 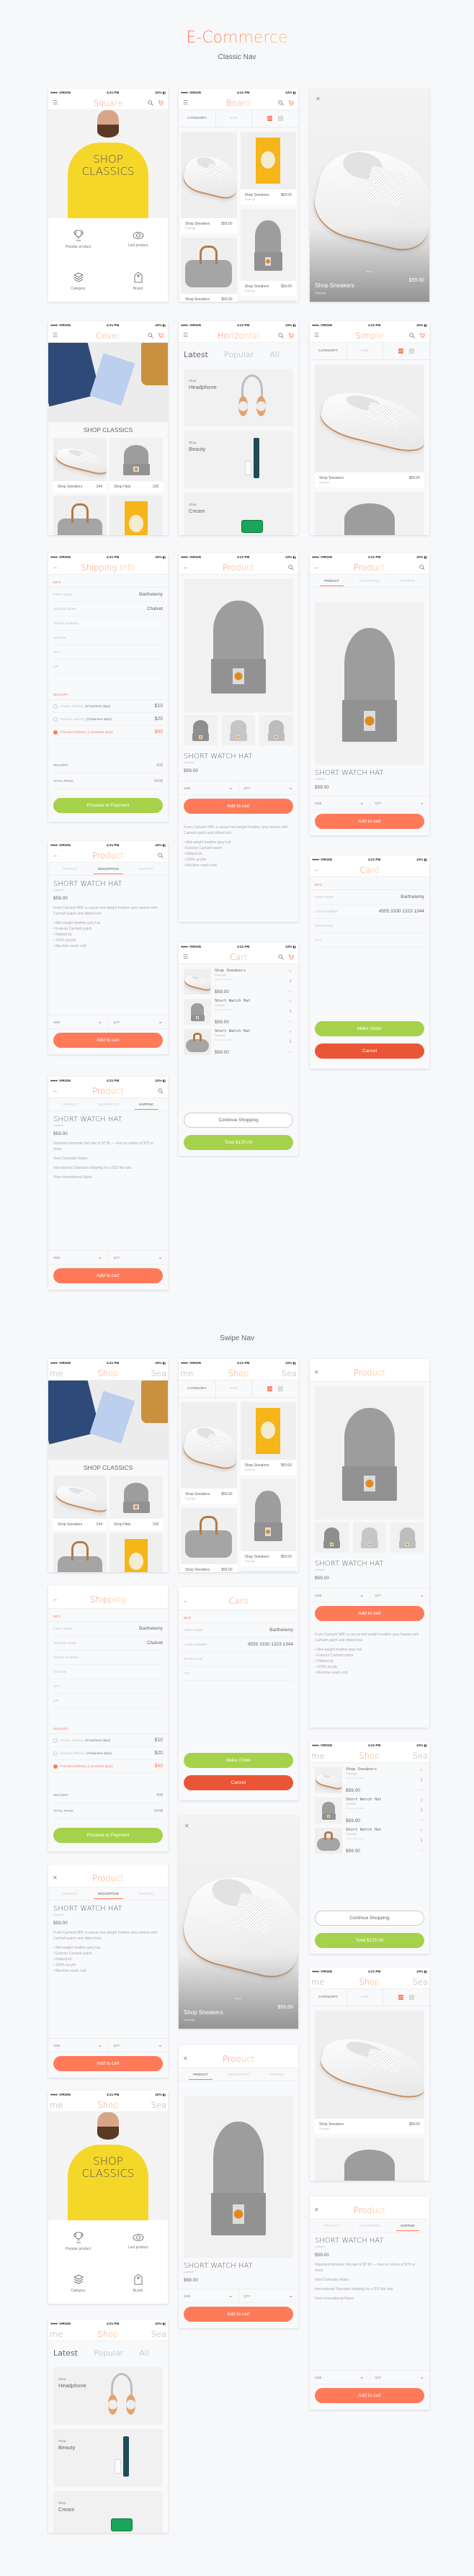 What do you see at coordinates (144, 2355) in the screenshot?
I see `tab-all: All` at bounding box center [144, 2355].